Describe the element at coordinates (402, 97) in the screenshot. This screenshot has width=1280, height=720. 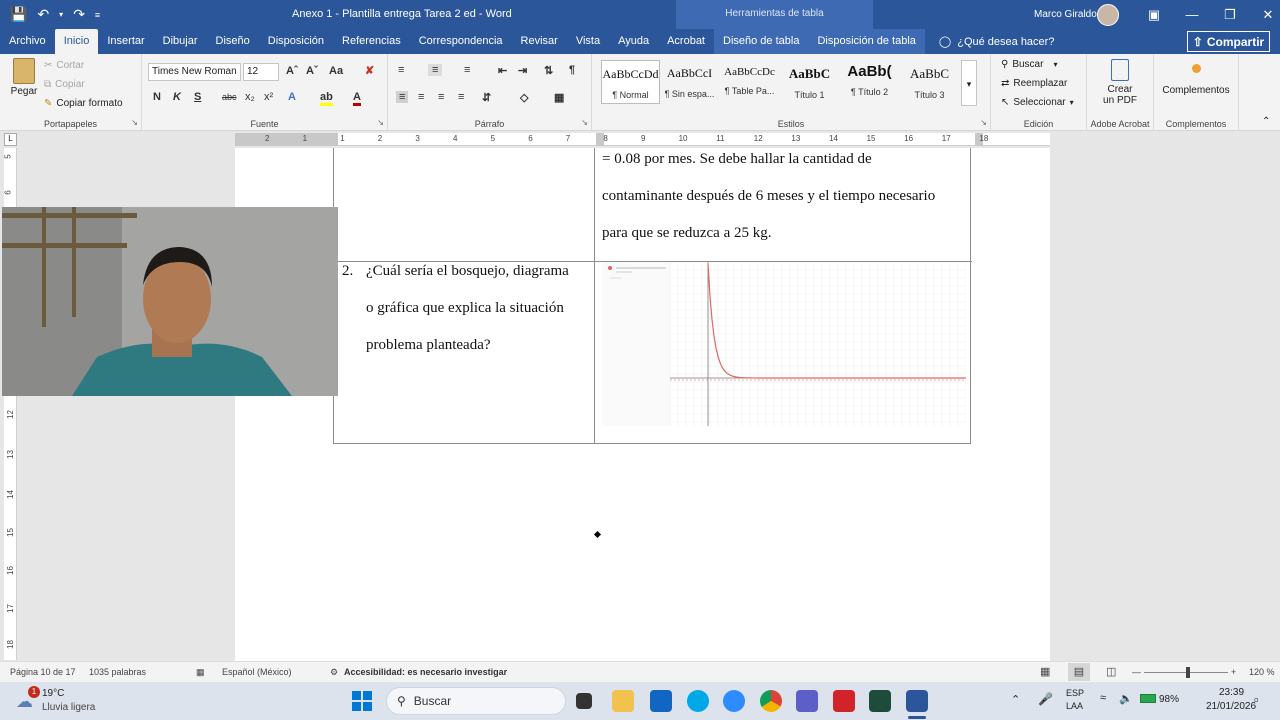
I see `align-left-icon: ≡` at that location.